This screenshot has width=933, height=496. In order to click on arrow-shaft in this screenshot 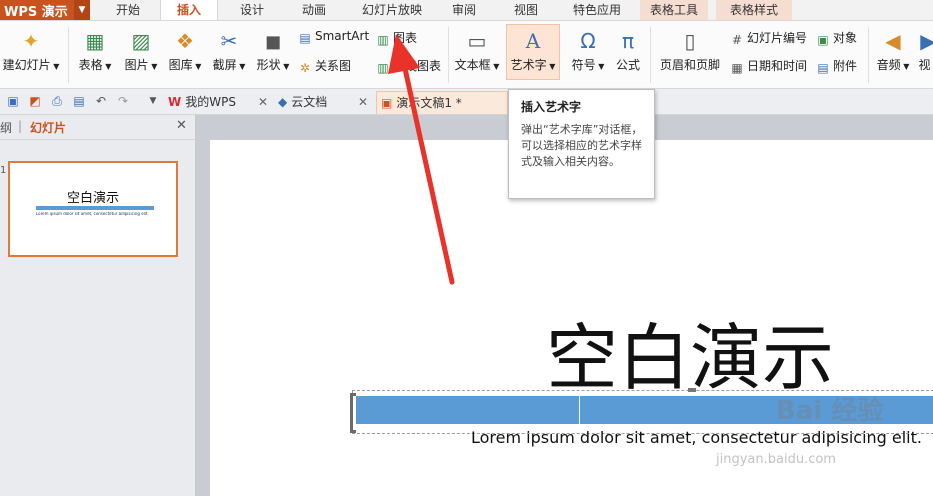, I will do `click(428, 173)`.